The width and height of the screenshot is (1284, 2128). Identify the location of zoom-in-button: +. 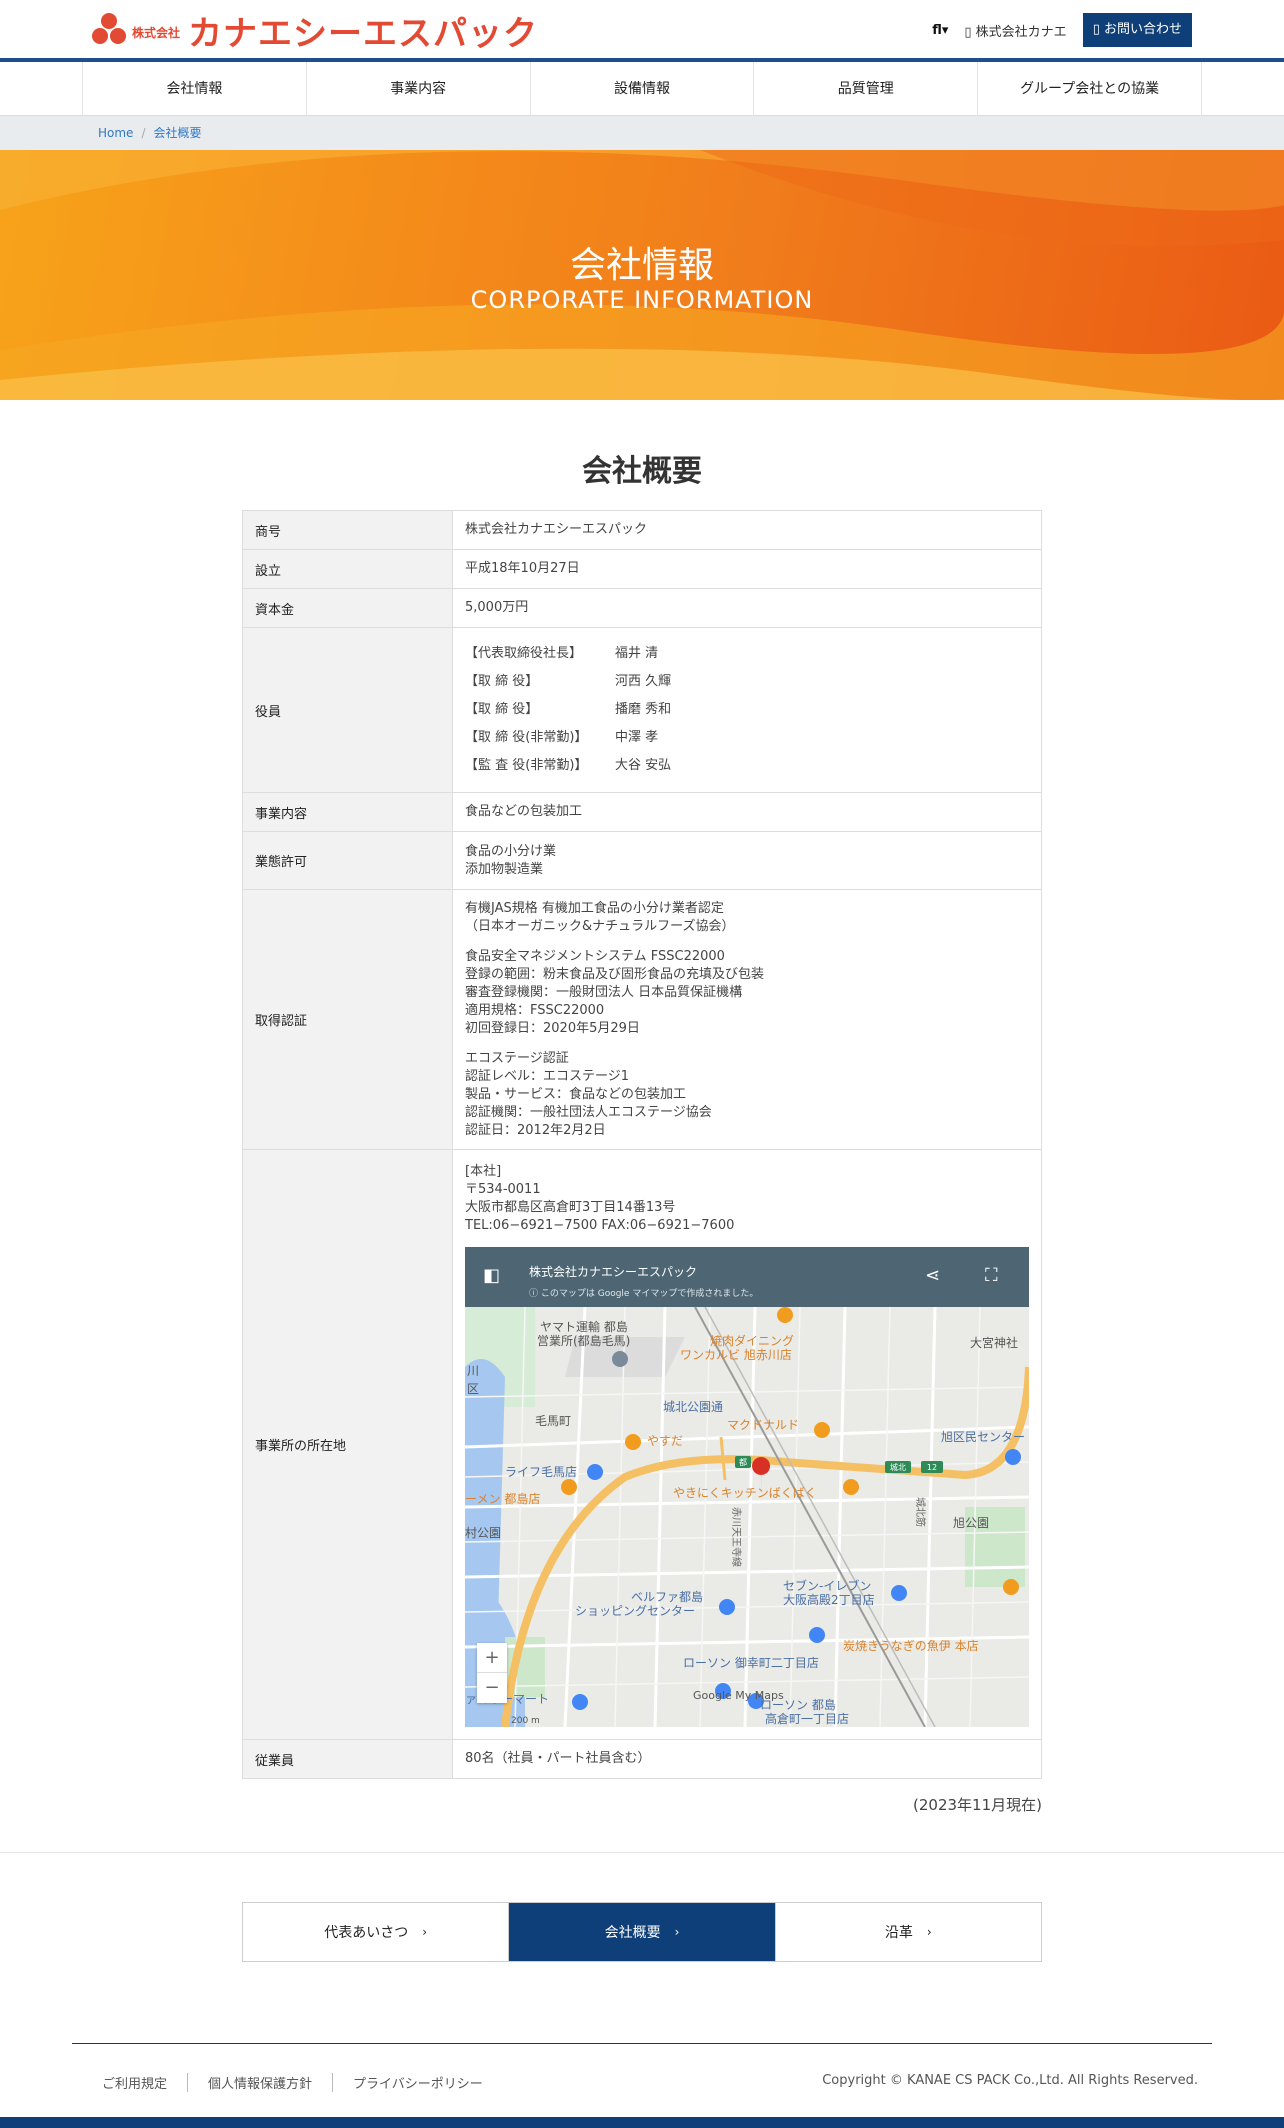
(492, 1658).